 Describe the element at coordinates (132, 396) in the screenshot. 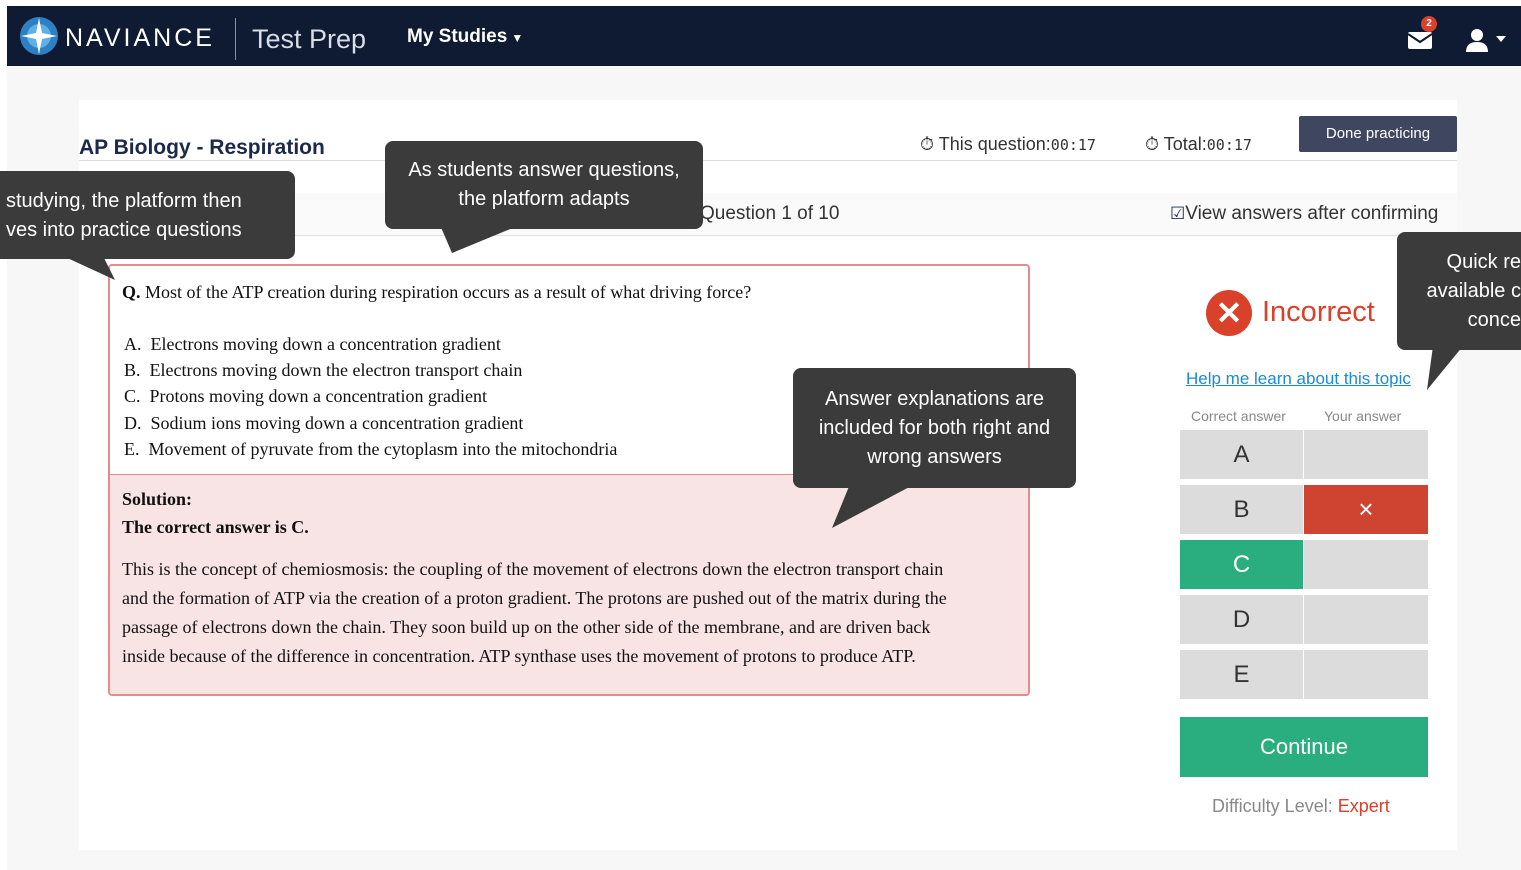

I see `choice-letter: C.` at that location.